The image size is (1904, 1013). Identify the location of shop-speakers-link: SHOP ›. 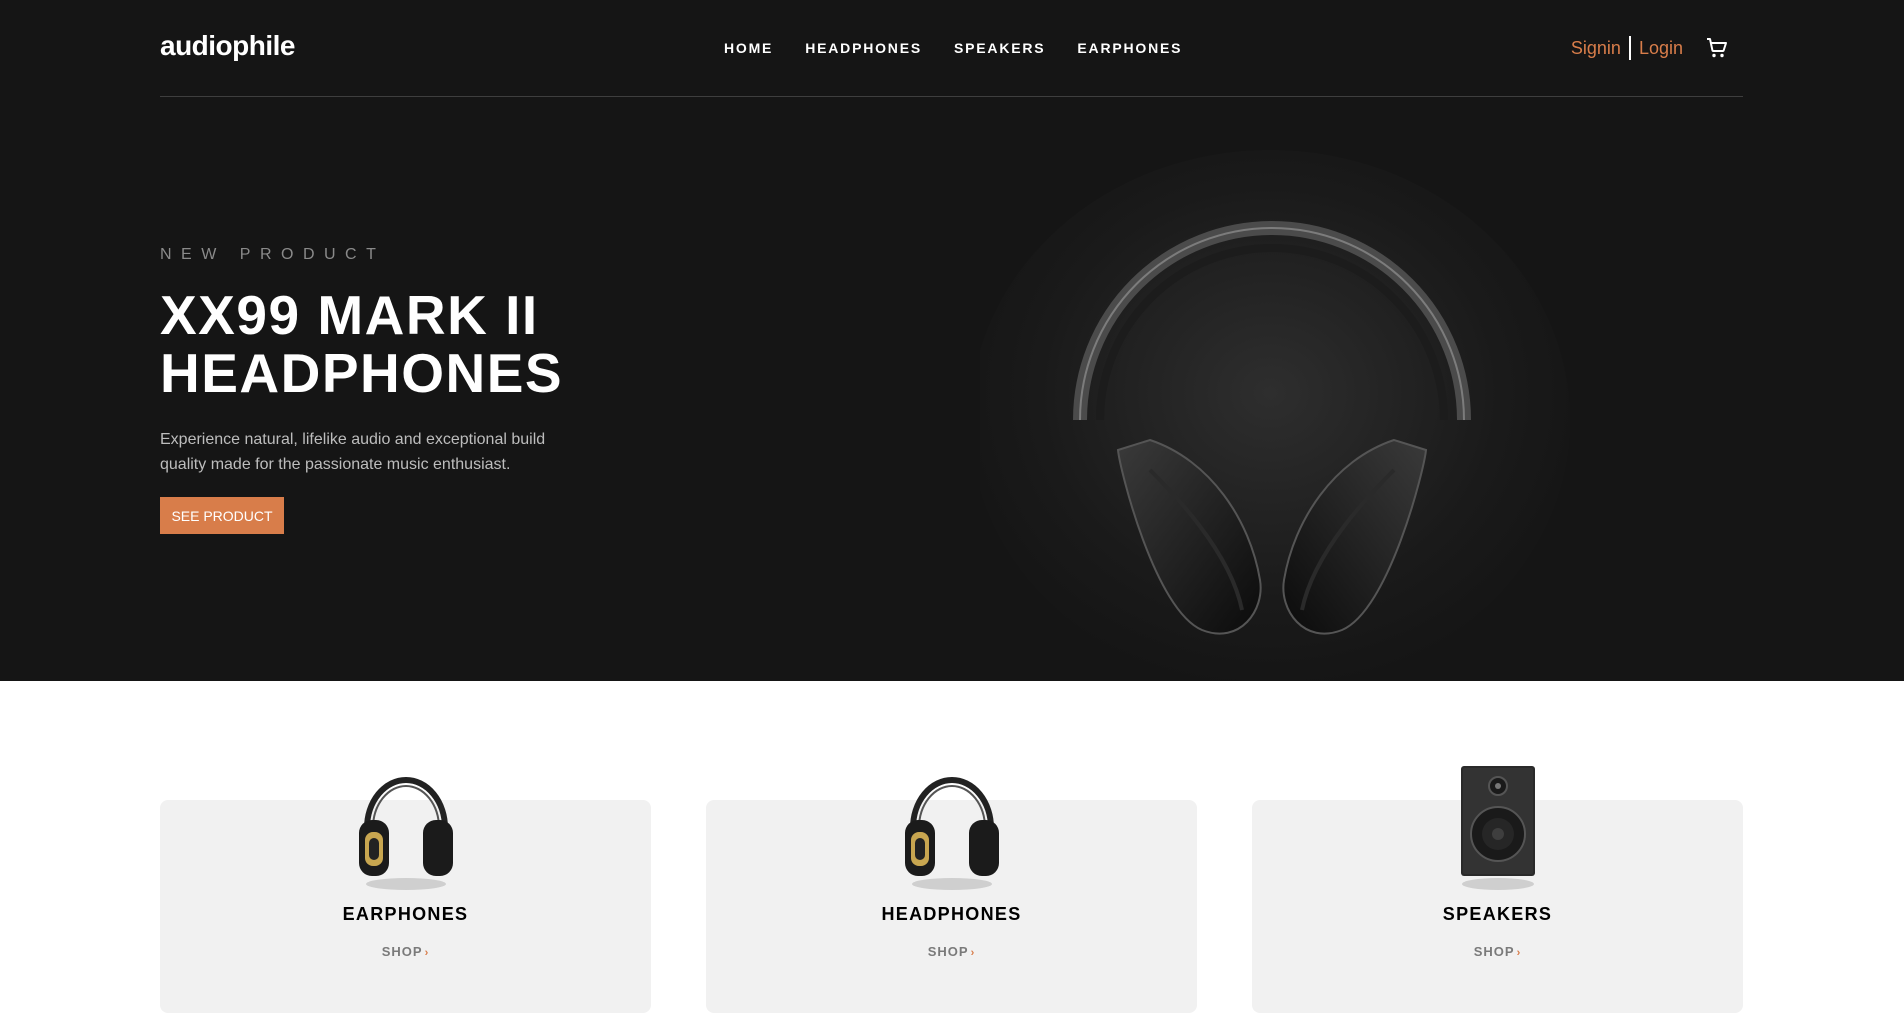
(1497, 951).